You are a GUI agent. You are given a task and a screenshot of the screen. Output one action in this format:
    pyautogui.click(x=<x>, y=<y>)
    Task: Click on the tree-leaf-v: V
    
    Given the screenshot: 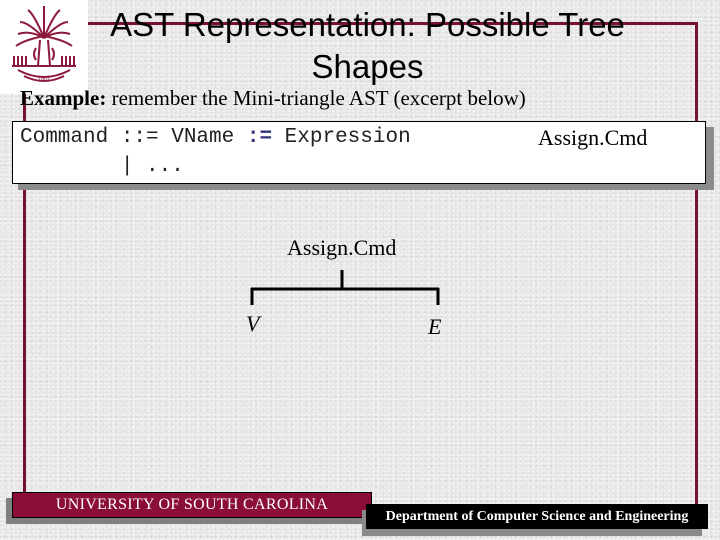 What is the action you would take?
    pyautogui.click(x=253, y=323)
    